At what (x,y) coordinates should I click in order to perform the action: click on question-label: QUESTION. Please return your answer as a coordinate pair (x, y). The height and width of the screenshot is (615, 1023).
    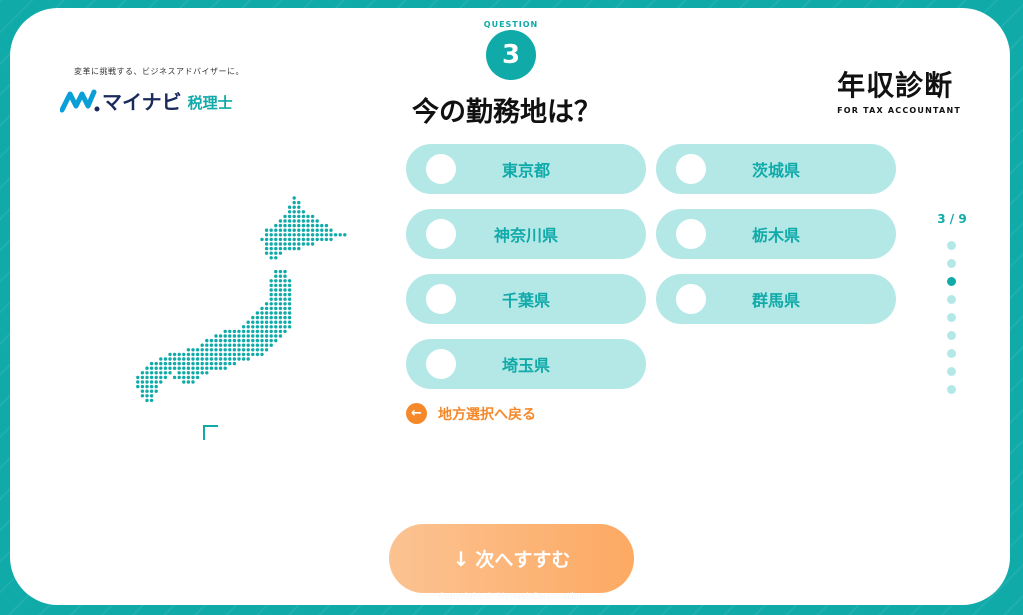
    Looking at the image, I should click on (511, 24).